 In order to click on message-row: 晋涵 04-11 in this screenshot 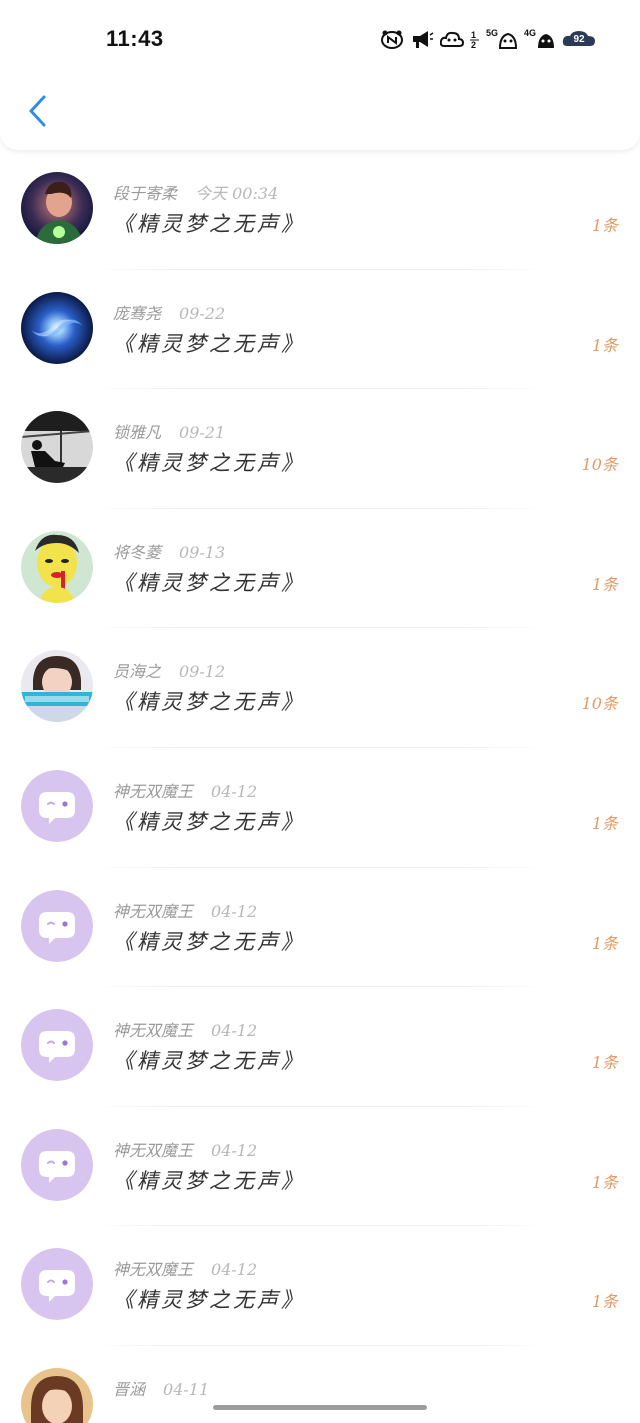, I will do `click(320, 1384)`.